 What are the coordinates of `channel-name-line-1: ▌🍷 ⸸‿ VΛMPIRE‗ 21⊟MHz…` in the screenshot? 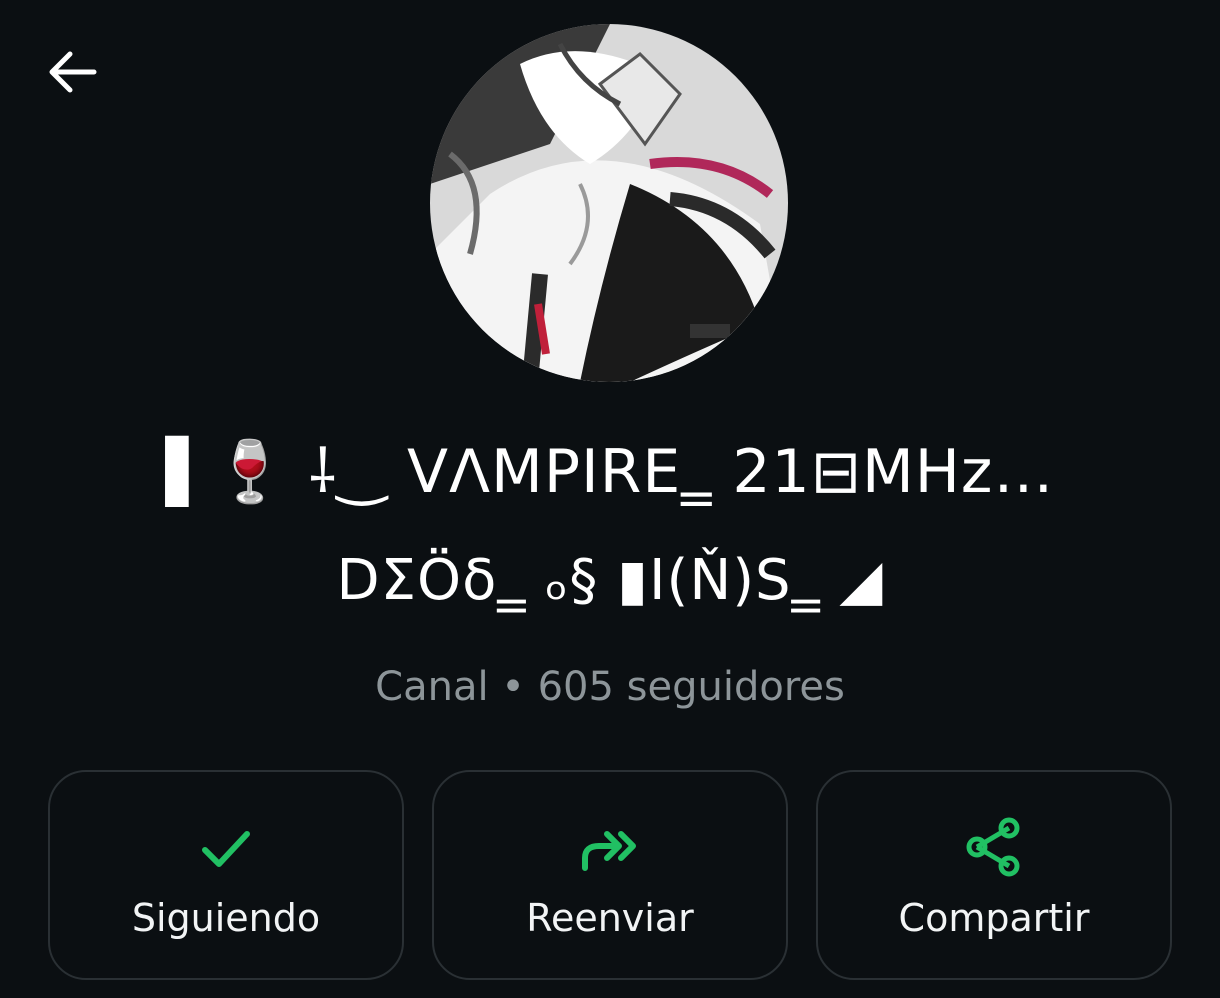 It's located at (610, 472).